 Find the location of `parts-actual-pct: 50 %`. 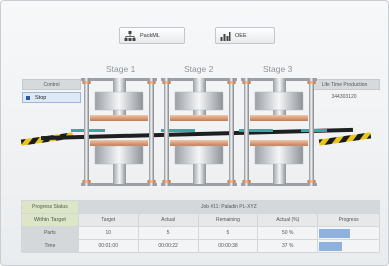

parts-actual-pct: 50 % is located at coordinates (288, 233).